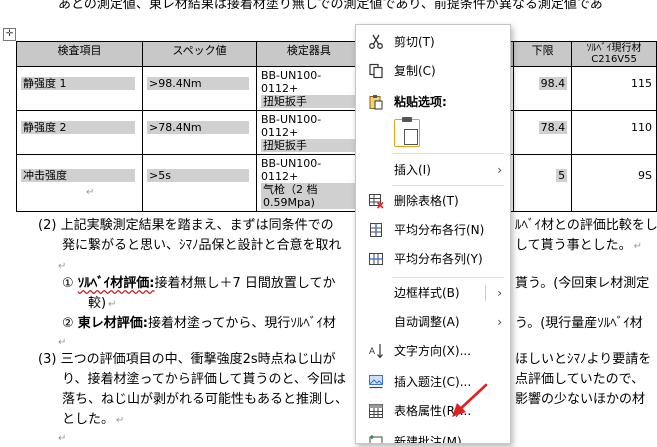  What do you see at coordinates (78, 175) in the screenshot?
I see `item-cell: 冲击强度` at bounding box center [78, 175].